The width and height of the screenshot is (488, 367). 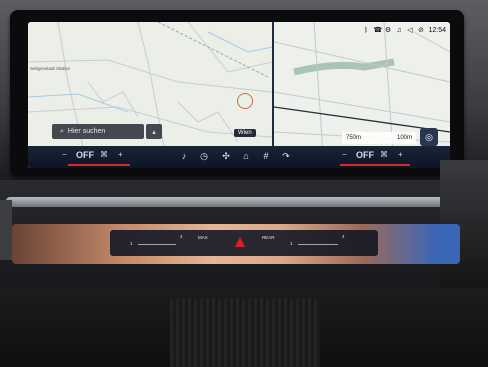 I want to click on max-defrost-button: MAX, so click(x=203, y=237).